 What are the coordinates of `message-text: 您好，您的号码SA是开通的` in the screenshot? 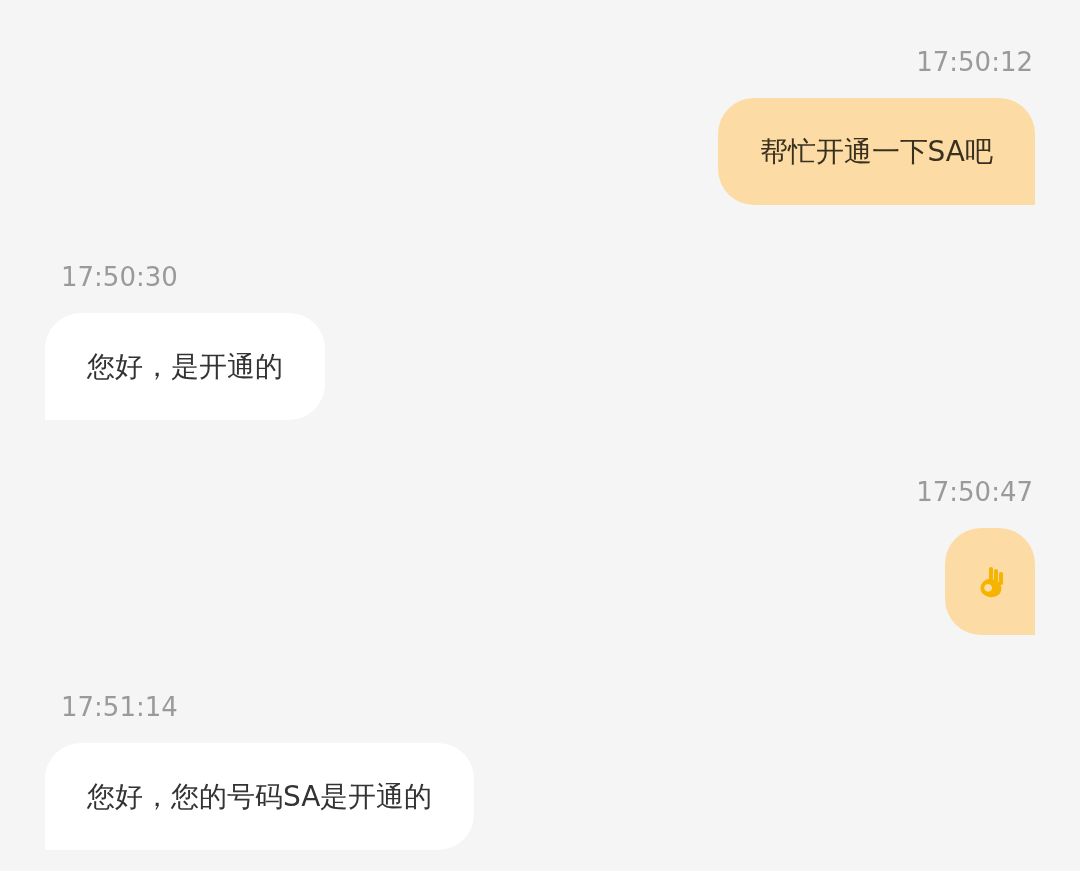 It's located at (260, 796).